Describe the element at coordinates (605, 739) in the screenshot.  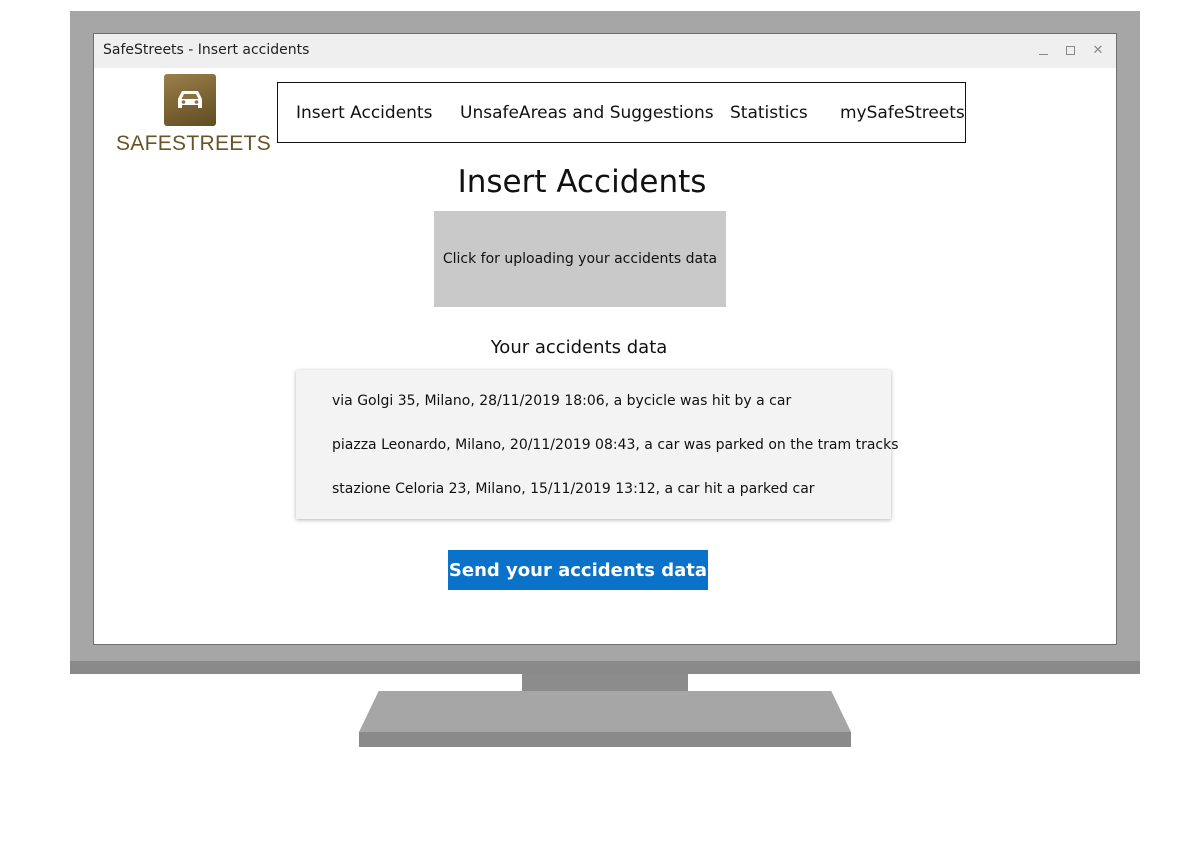
I see `monitor-base-edge` at that location.